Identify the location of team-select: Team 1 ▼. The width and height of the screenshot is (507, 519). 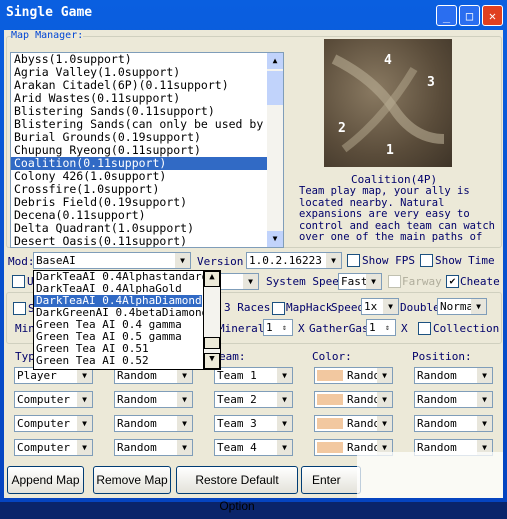
(253, 375).